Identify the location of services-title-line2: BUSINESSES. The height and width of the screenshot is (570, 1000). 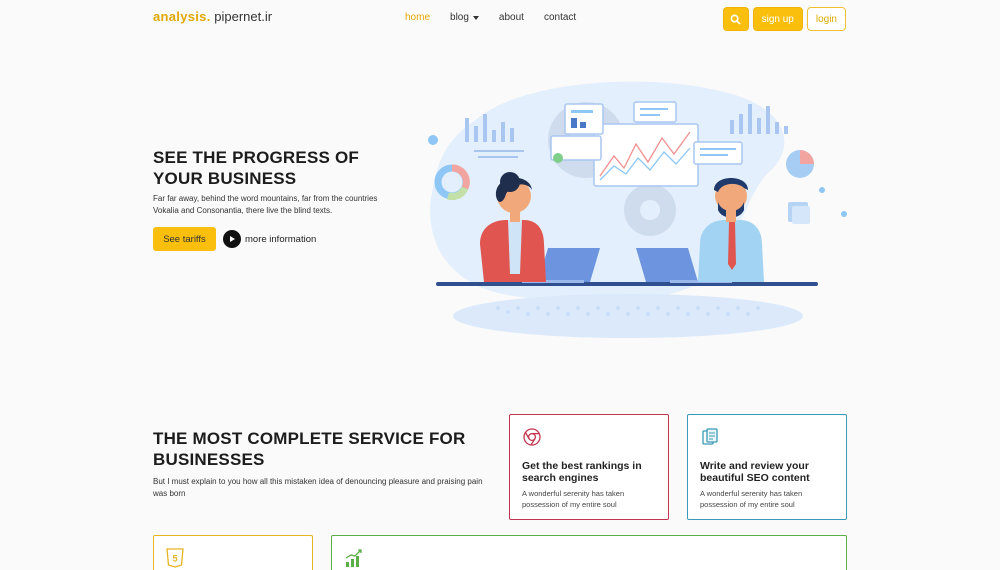
(209, 459).